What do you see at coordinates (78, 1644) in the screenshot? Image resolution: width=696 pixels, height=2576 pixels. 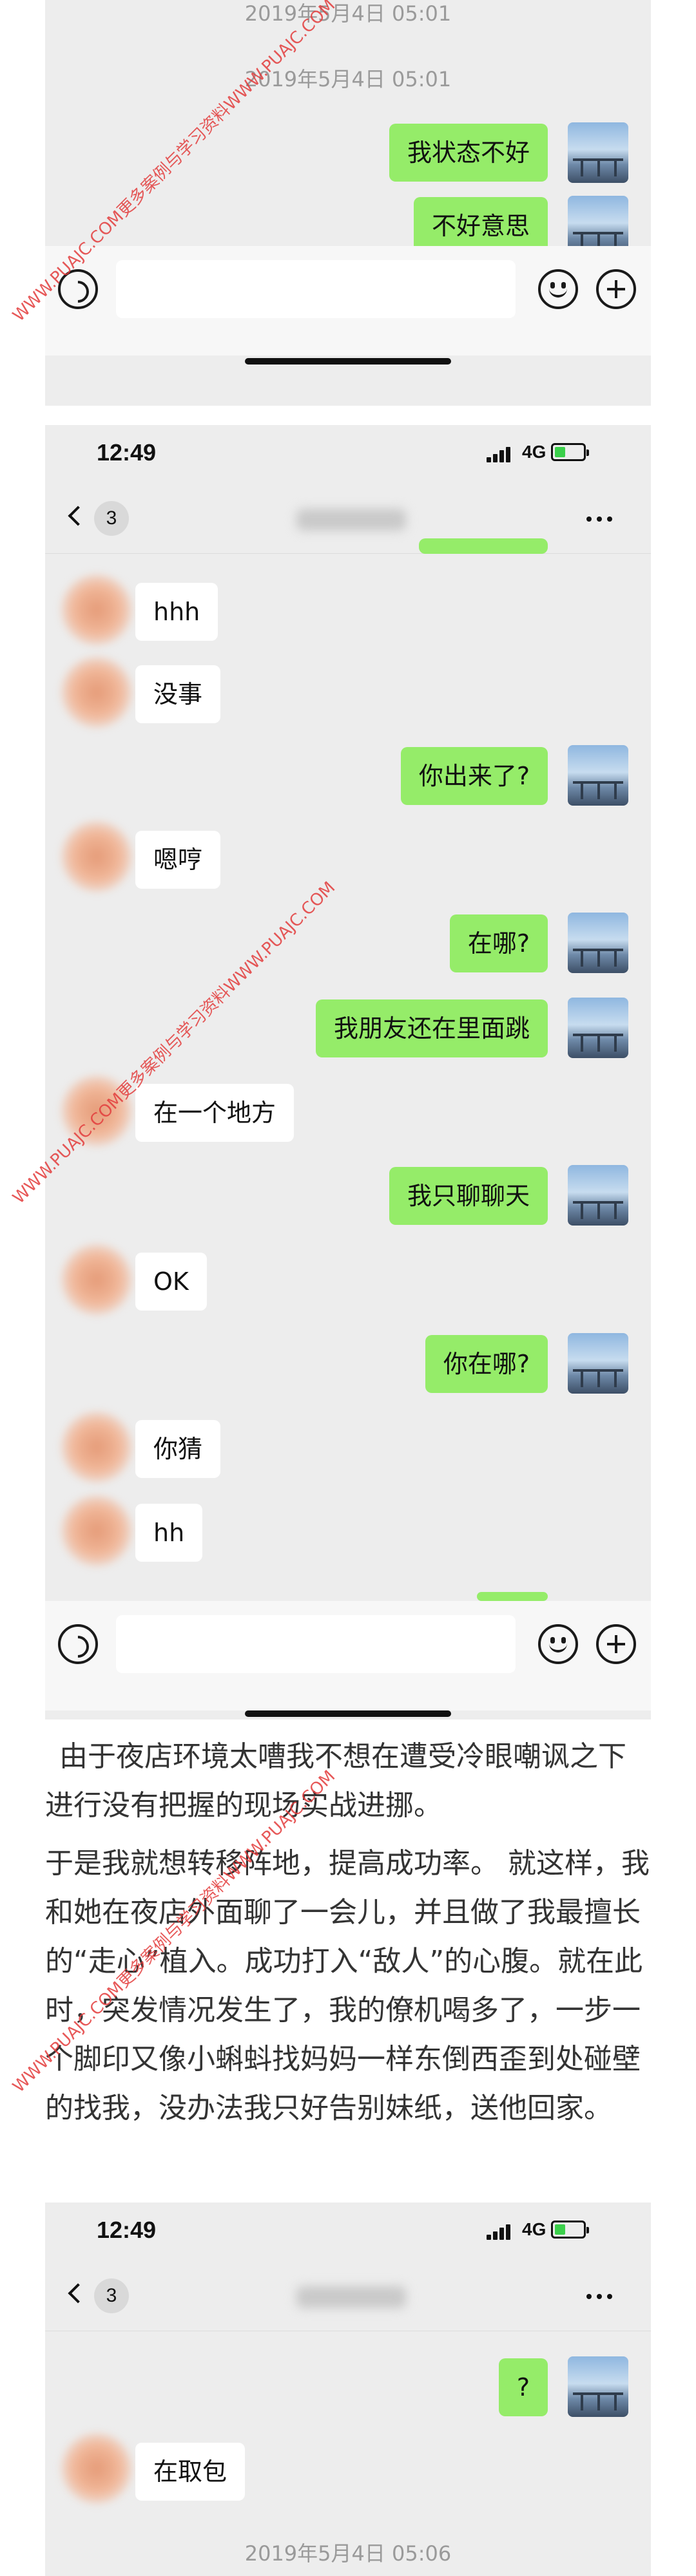 I see `voice-icon` at bounding box center [78, 1644].